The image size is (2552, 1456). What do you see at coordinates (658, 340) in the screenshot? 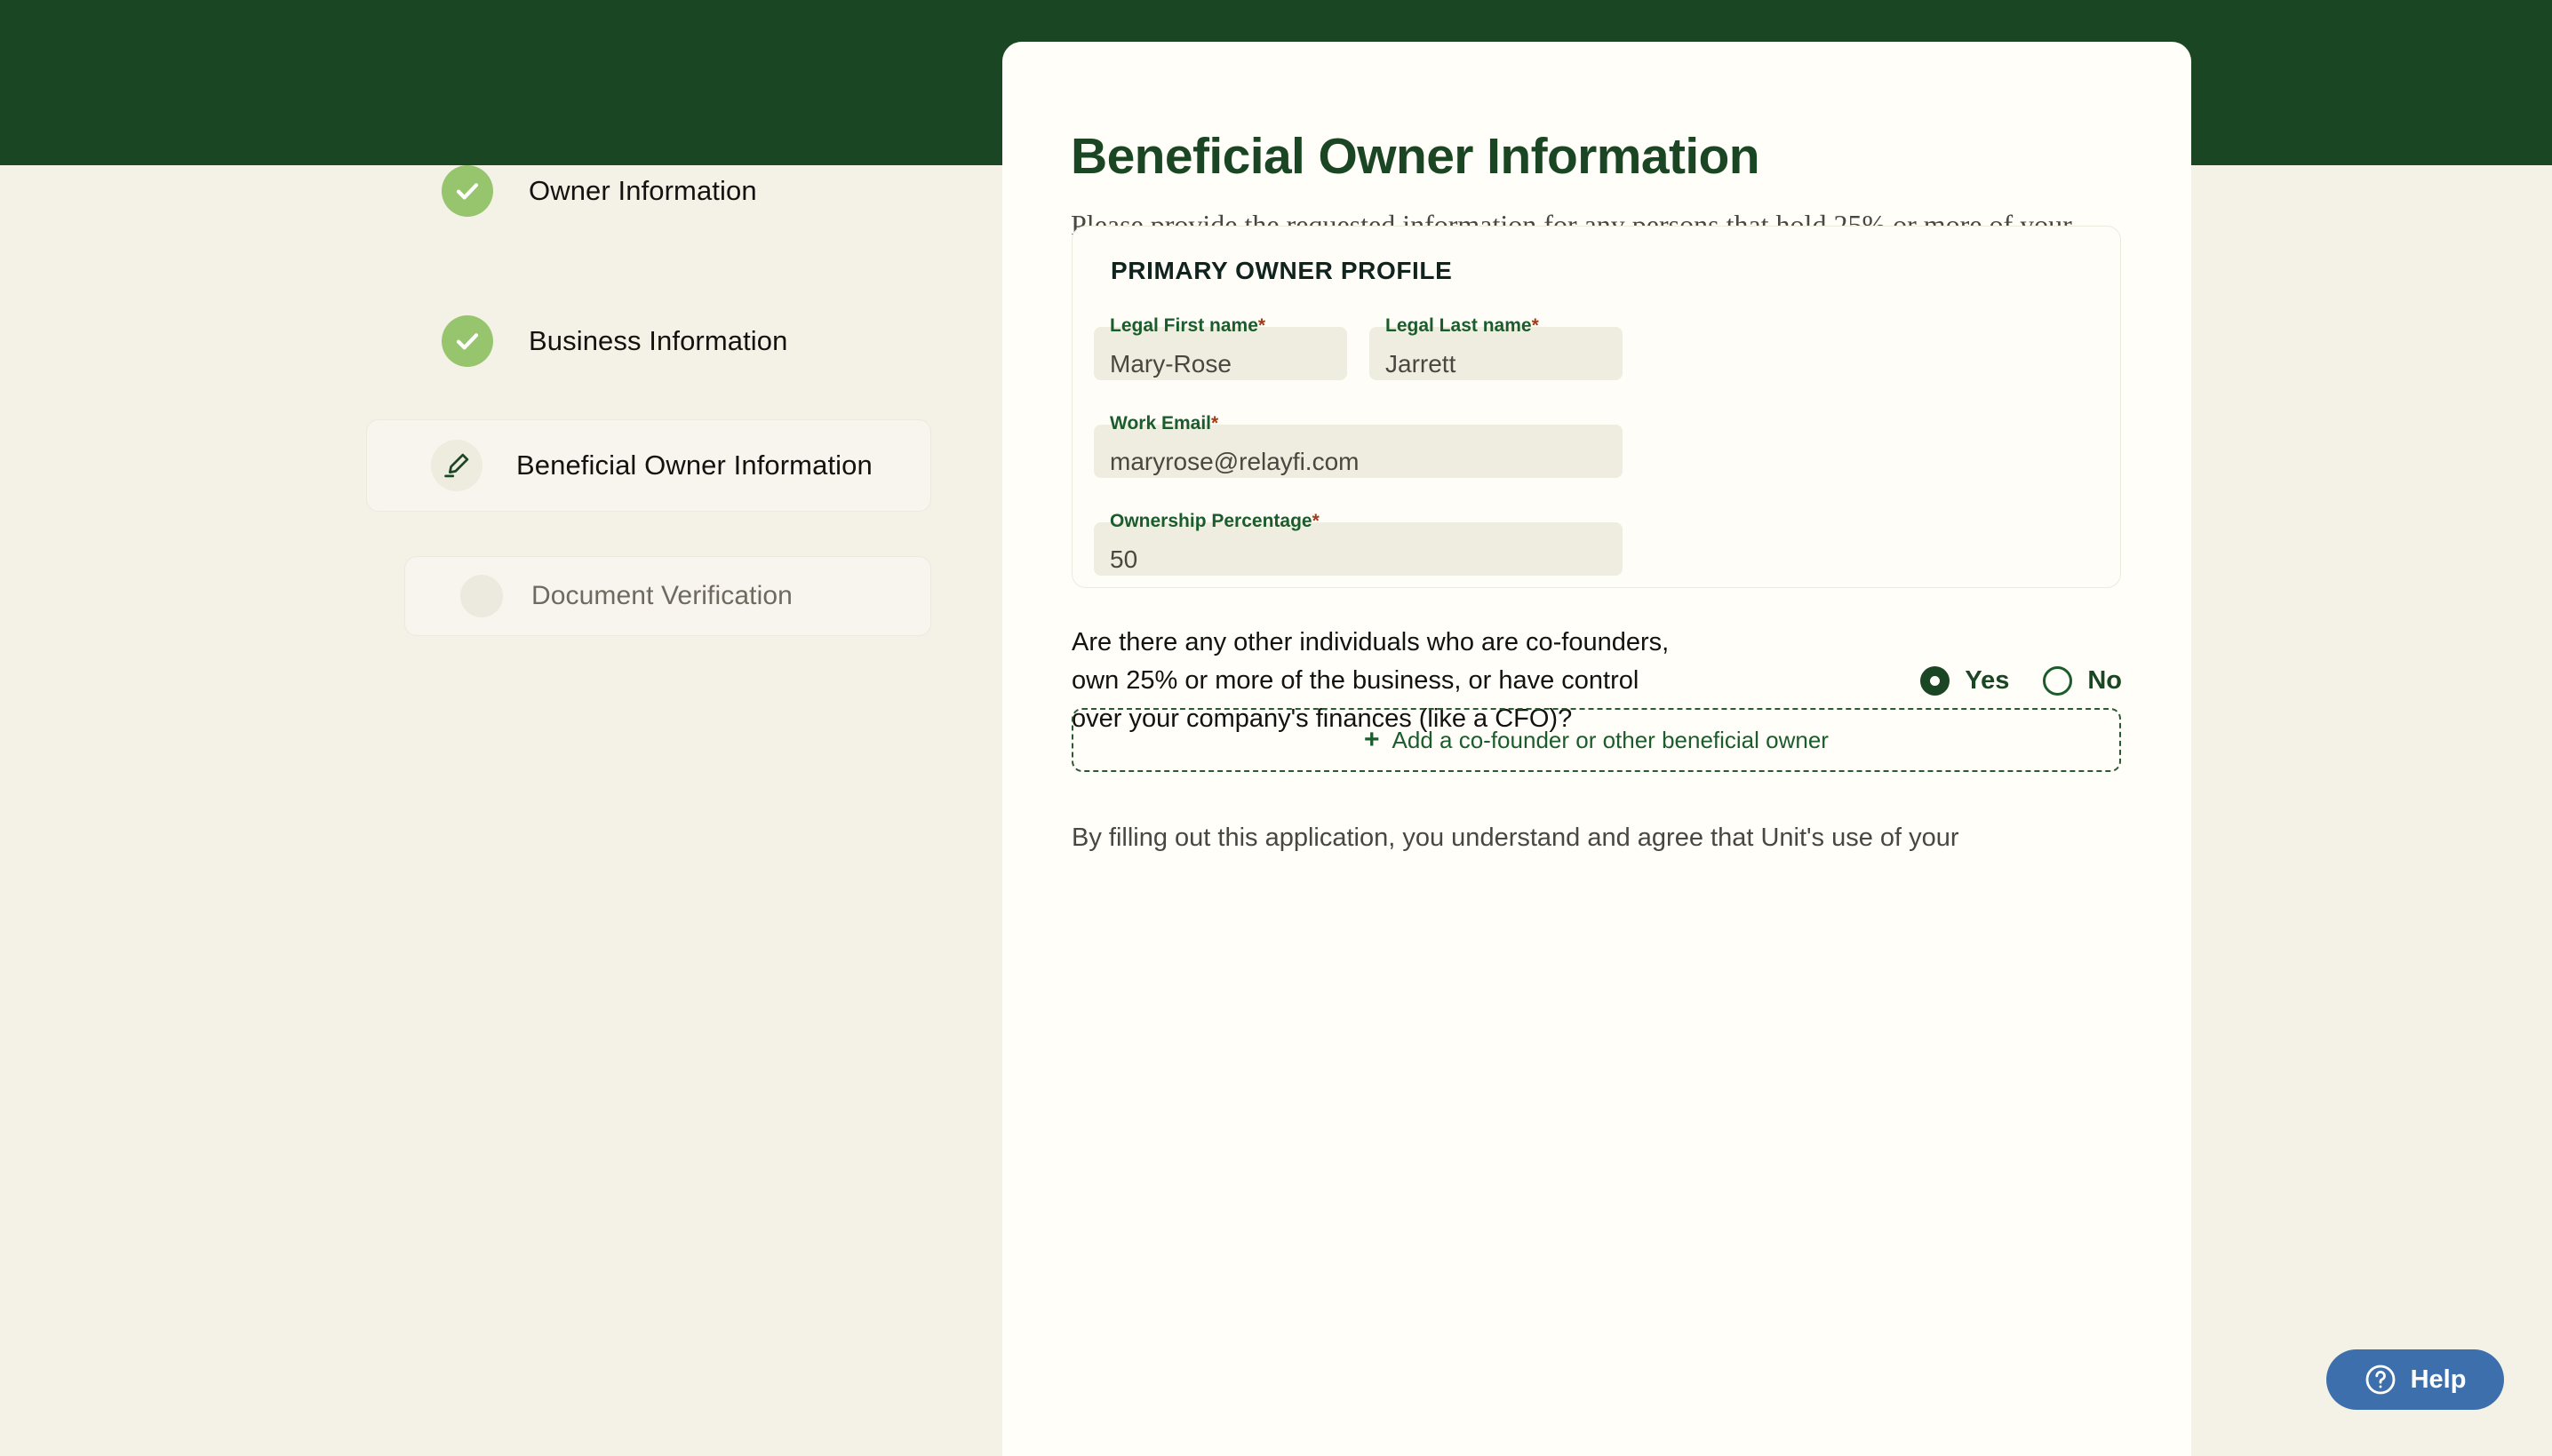
I see `sidebar-item-label: Business Information` at bounding box center [658, 340].